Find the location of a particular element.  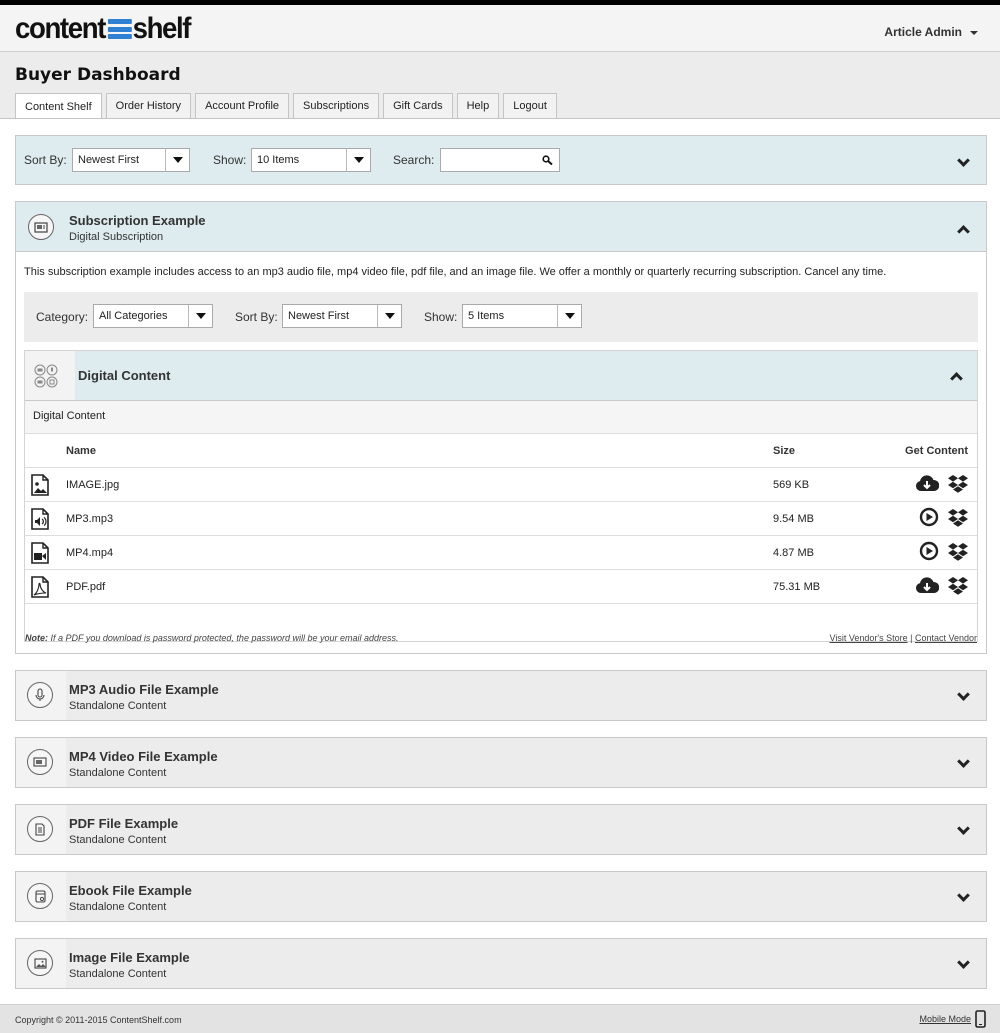

search-icon is located at coordinates (547, 159).